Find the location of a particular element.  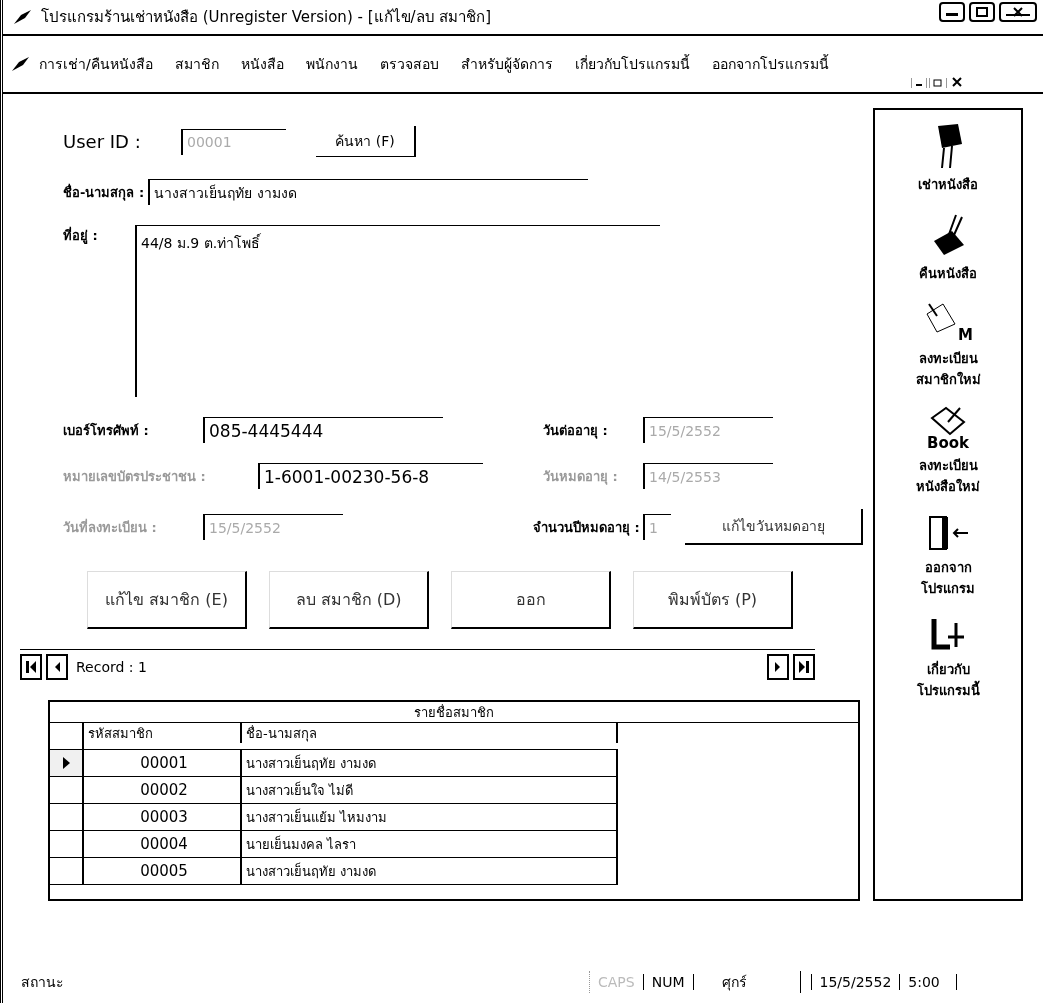

first-record-button is located at coordinates (31, 667).